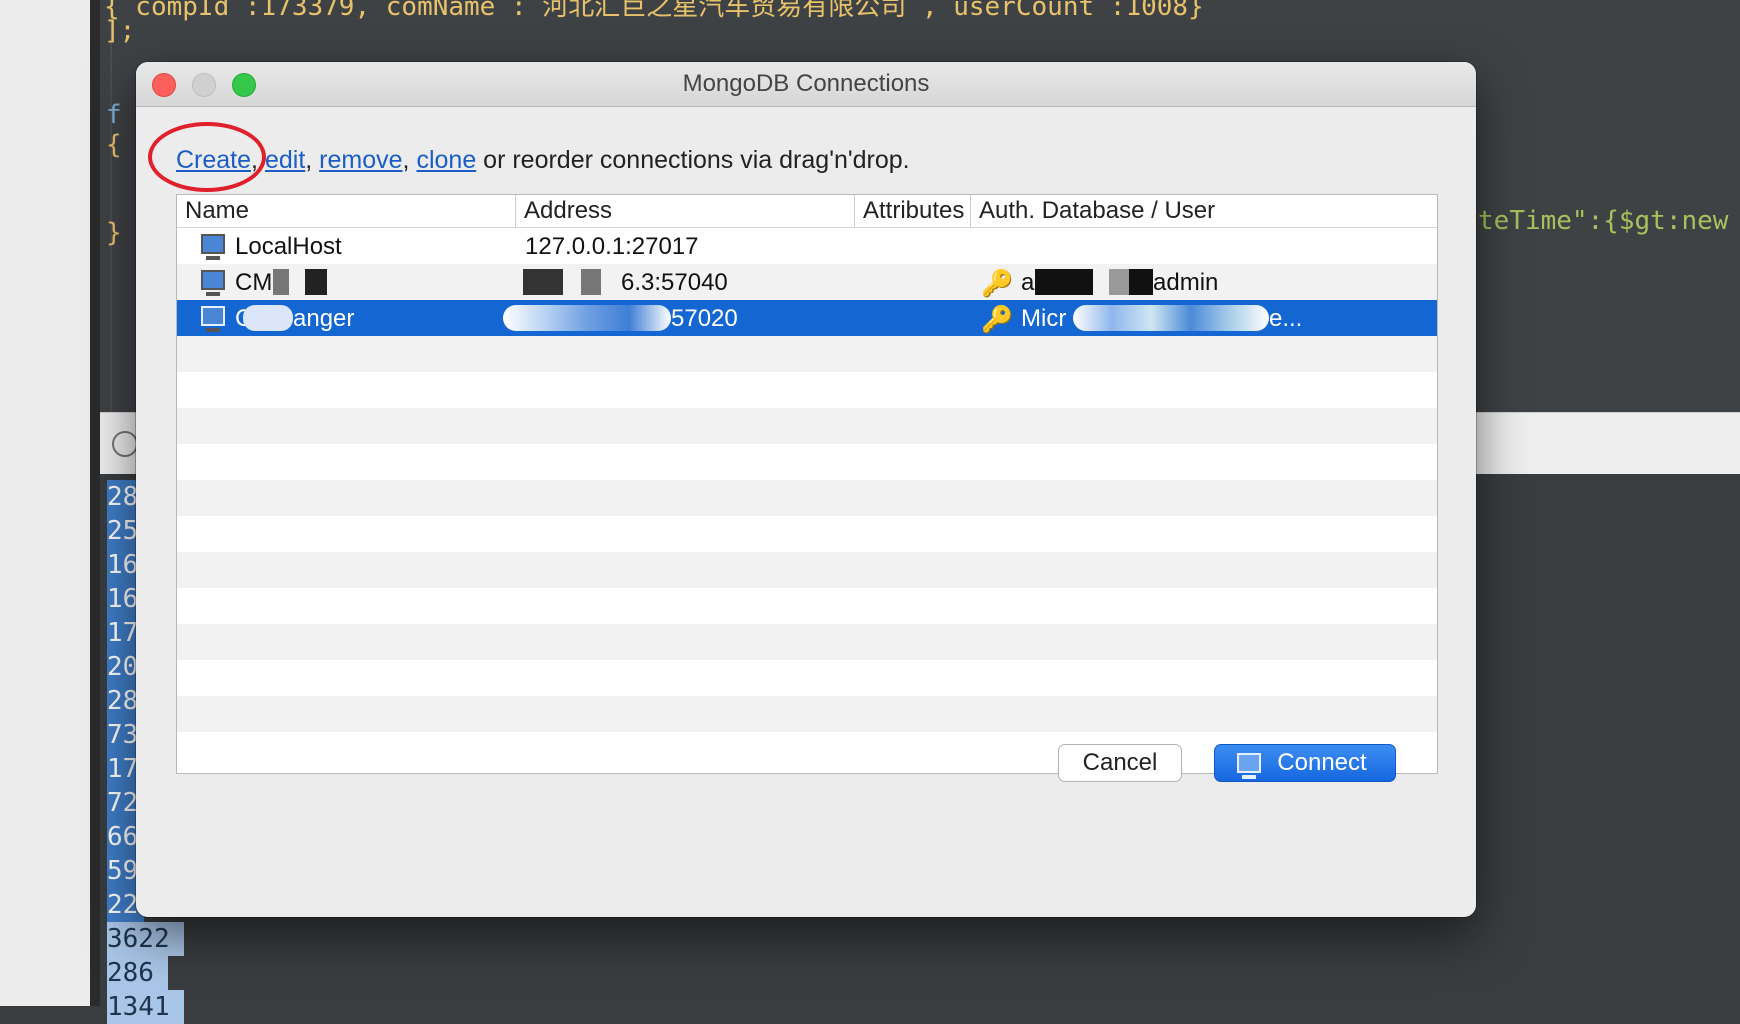 The width and height of the screenshot is (1740, 1024). What do you see at coordinates (213, 160) in the screenshot?
I see `create-link: Create` at bounding box center [213, 160].